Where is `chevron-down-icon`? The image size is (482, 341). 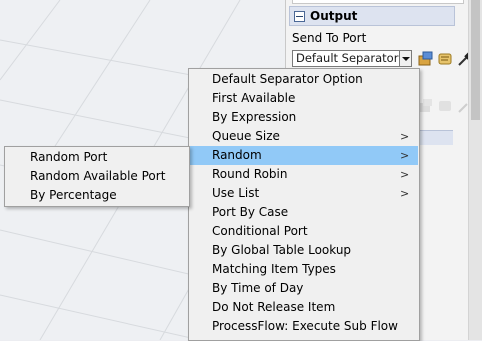
chevron-down-icon is located at coordinates (406, 58).